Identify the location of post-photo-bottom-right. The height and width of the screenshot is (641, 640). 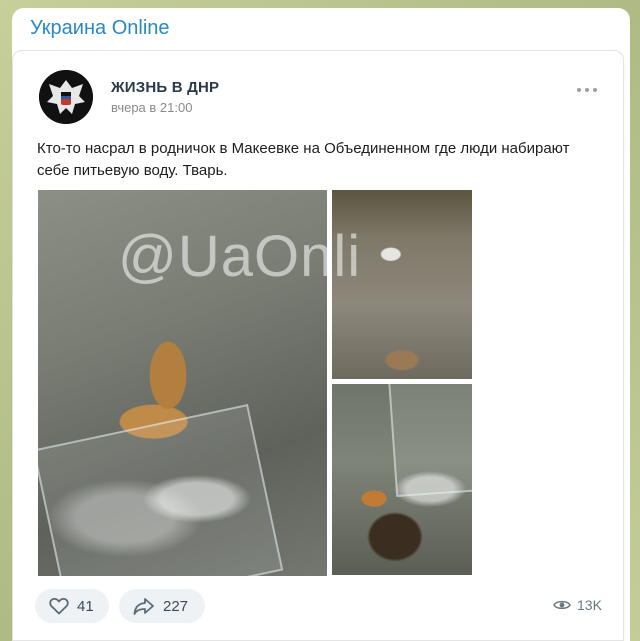
(402, 479).